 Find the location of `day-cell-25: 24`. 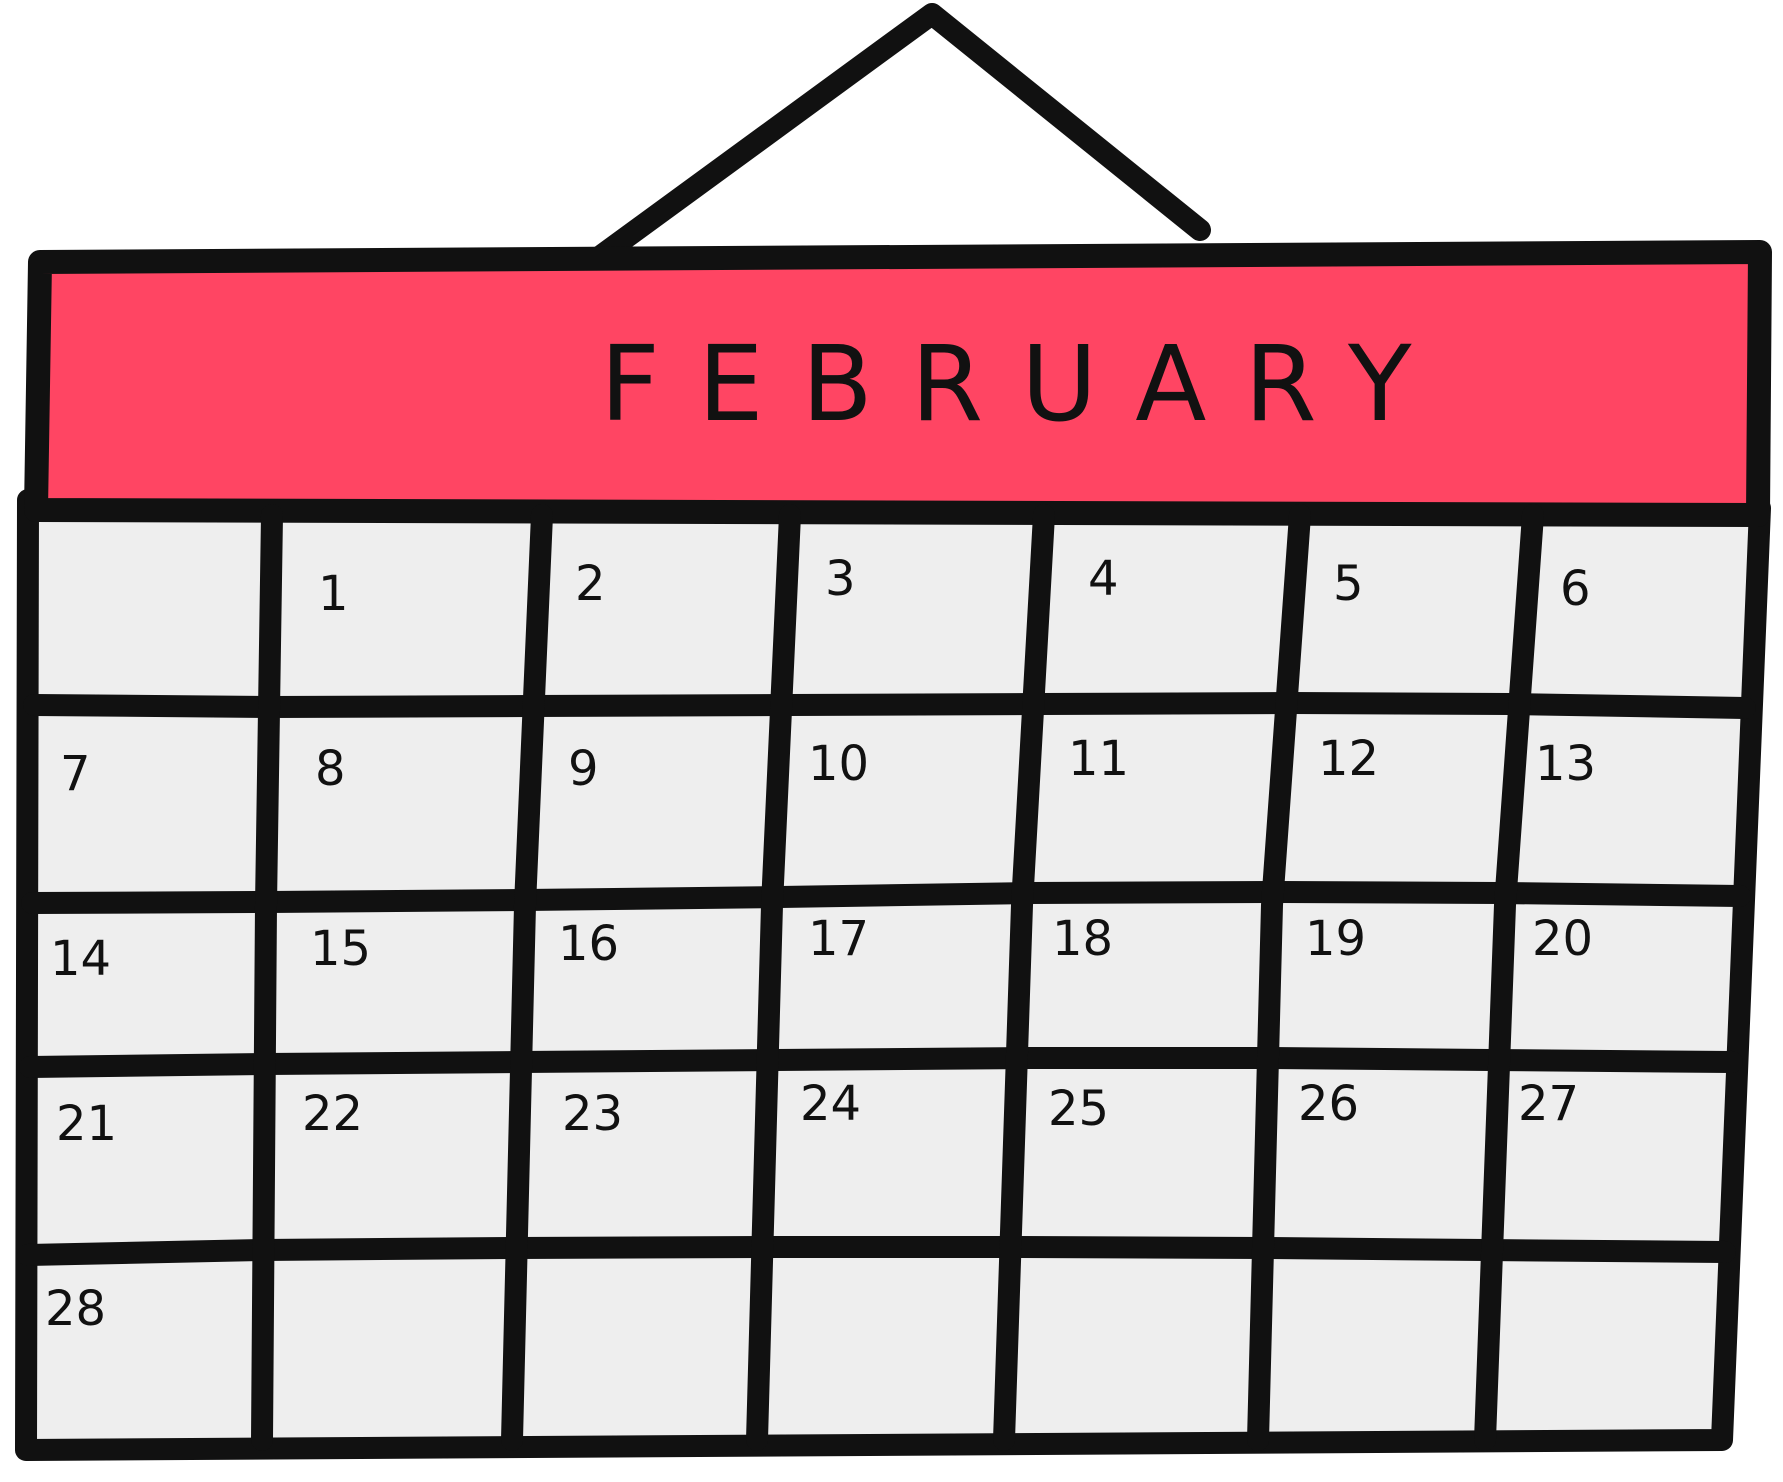

day-cell-25: 24 is located at coordinates (830, 1104).